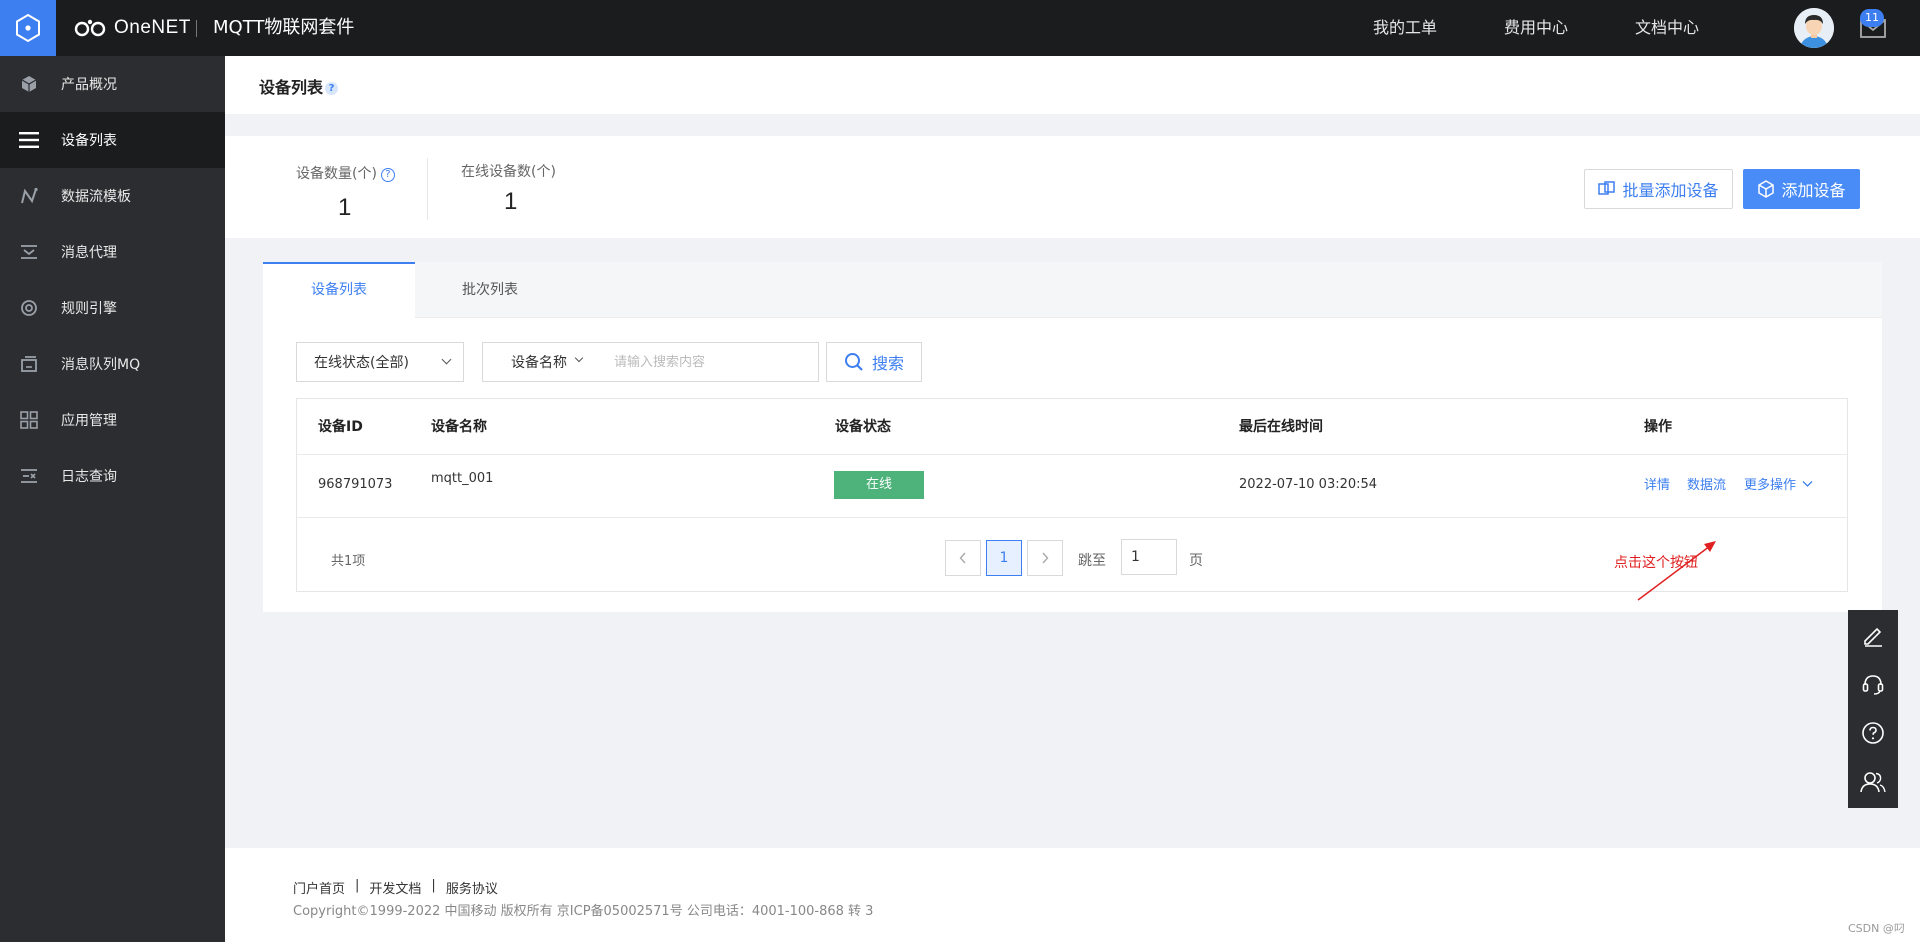 This screenshot has height=942, width=1920. What do you see at coordinates (132, 28) in the screenshot?
I see `brand-logo: OneNET` at bounding box center [132, 28].